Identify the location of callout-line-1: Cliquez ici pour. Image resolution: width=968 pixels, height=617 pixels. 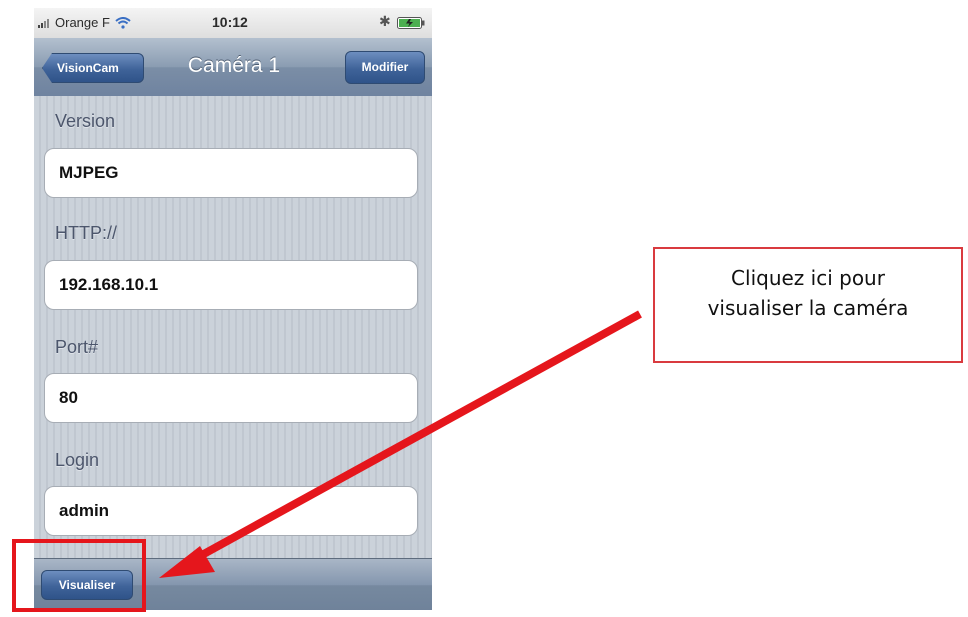
(808, 278).